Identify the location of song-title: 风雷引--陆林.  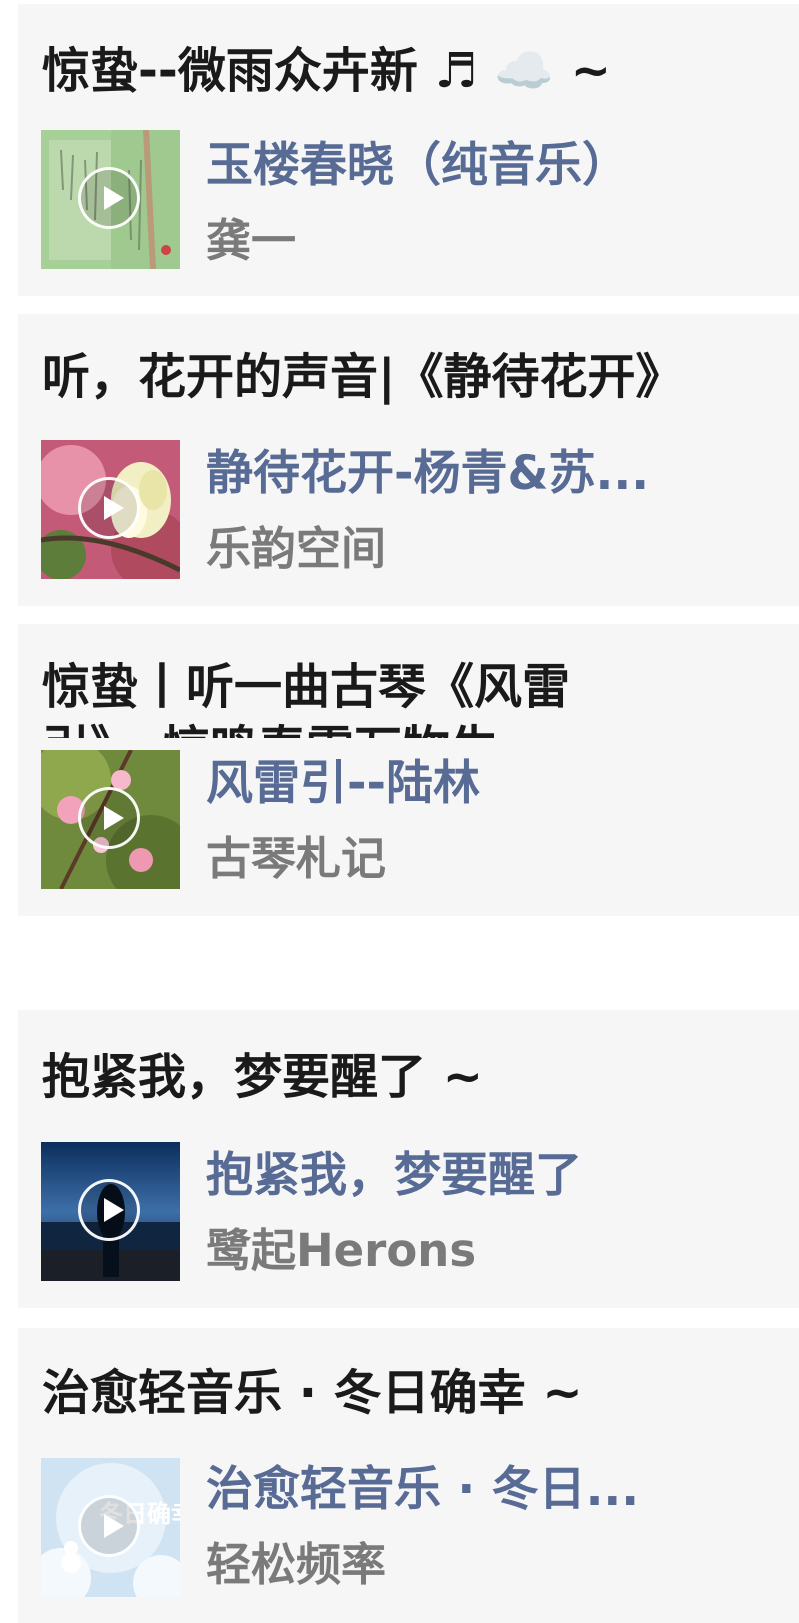
(482, 784).